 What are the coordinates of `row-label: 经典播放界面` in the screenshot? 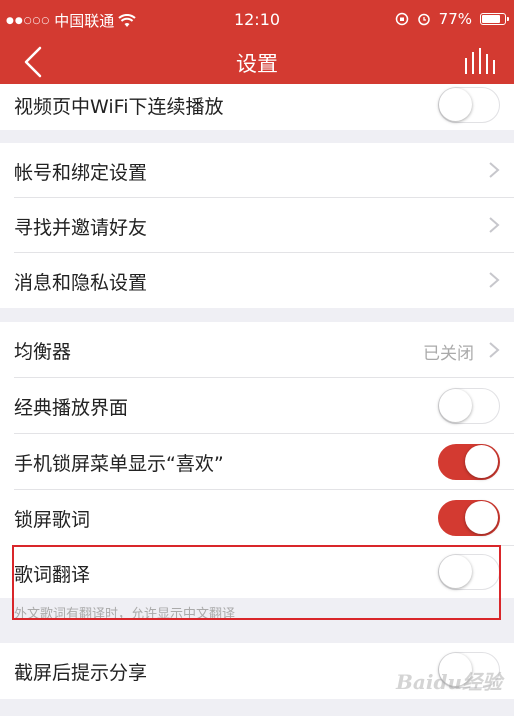 It's located at (71, 408).